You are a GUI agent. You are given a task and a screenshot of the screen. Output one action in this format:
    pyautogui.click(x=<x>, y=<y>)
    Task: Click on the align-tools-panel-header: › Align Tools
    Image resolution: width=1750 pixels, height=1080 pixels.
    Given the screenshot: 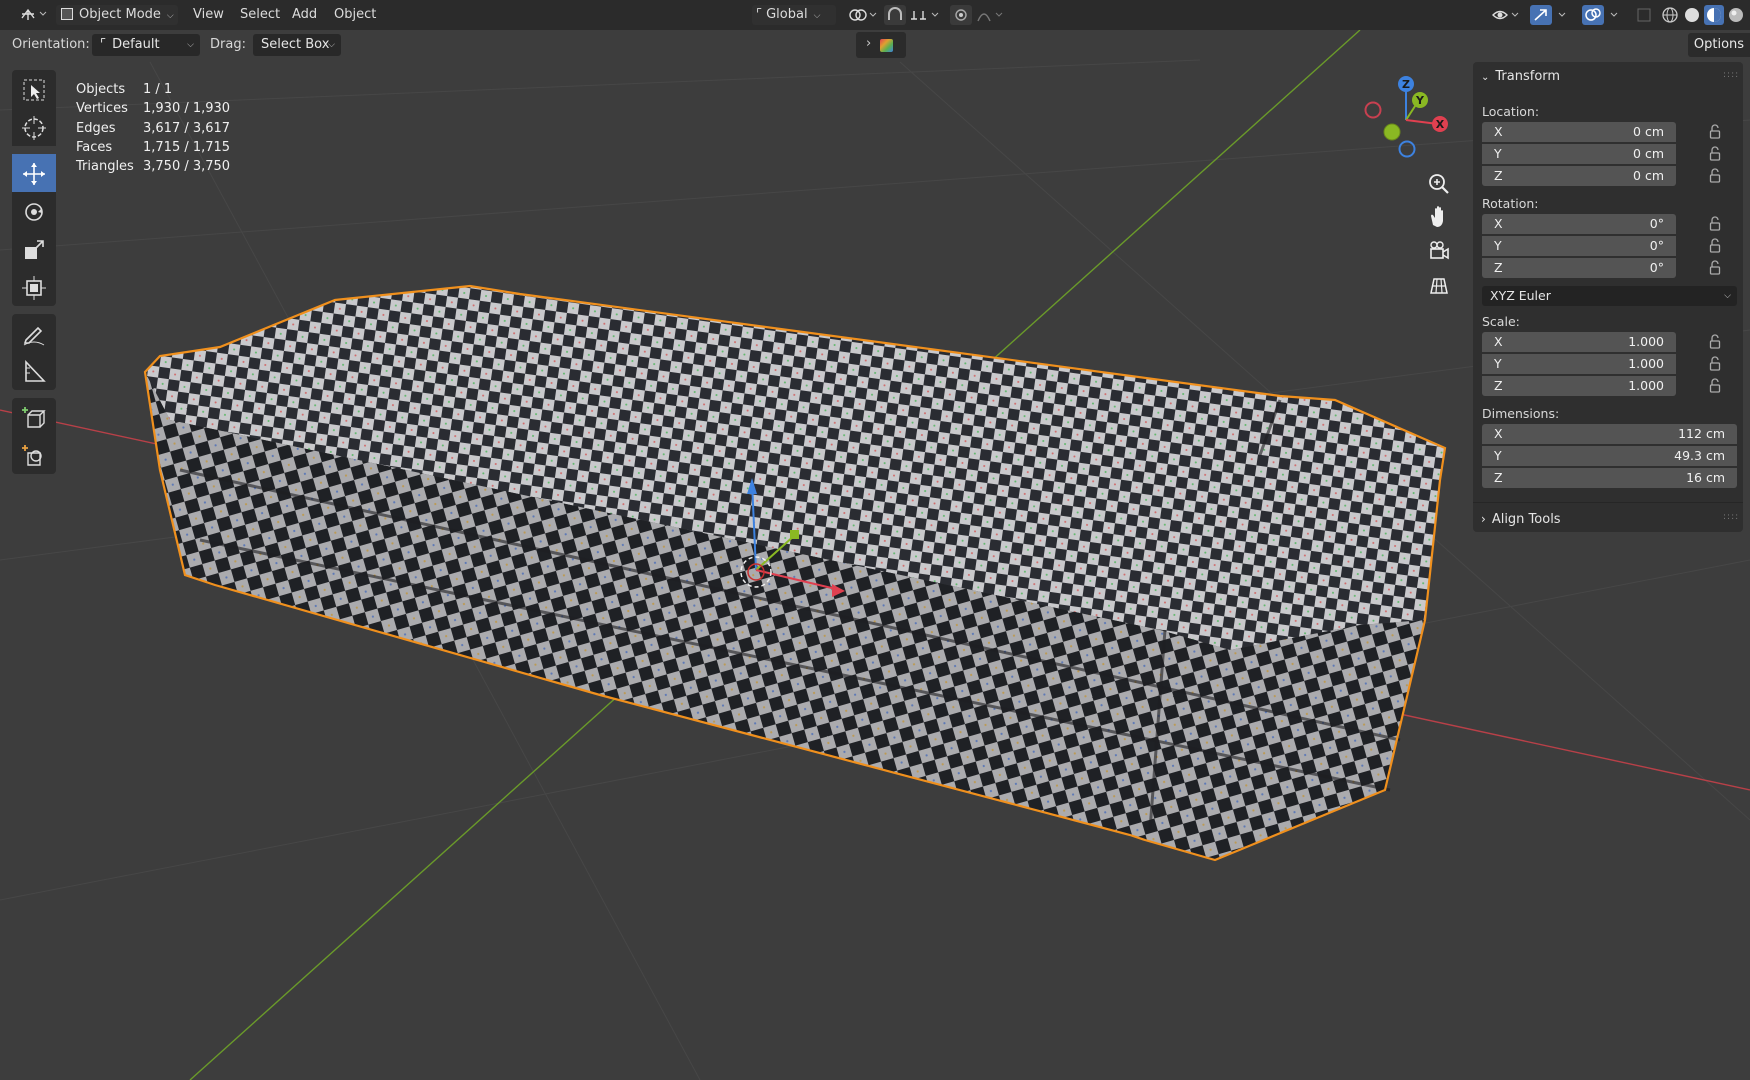 What is the action you would take?
    pyautogui.click(x=1521, y=519)
    